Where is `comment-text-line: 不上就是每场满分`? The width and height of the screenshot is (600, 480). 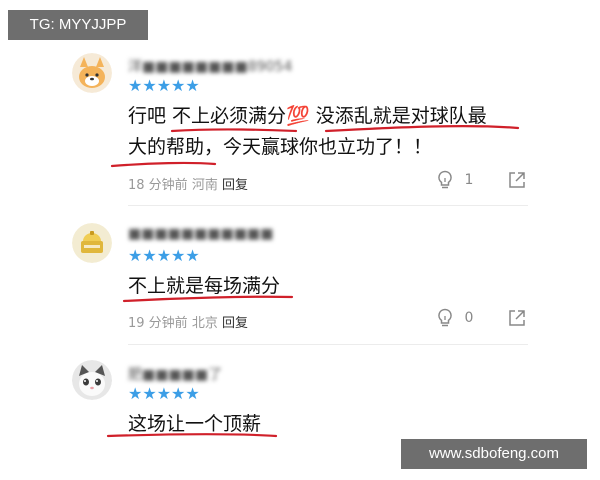 comment-text-line: 不上就是每场满分 is located at coordinates (204, 286).